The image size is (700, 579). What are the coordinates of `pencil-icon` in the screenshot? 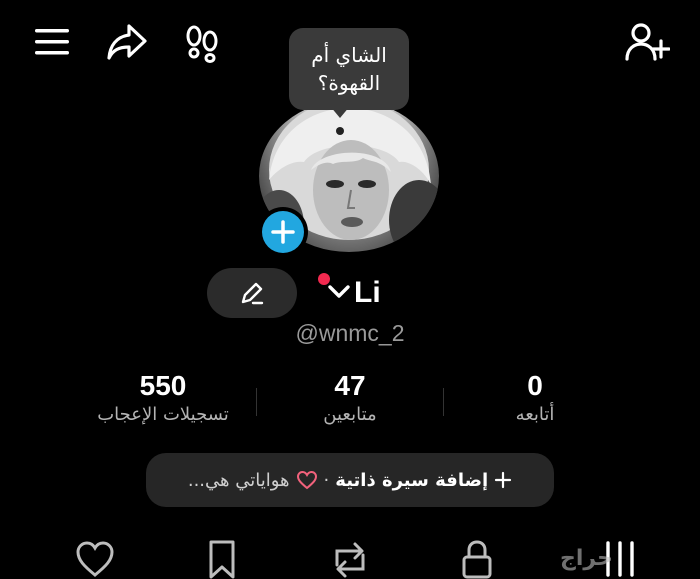 It's located at (252, 293).